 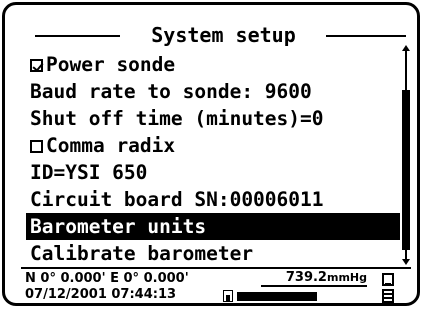 I want to click on menu-item-label: Shut off time (minutes)=0, so click(x=177, y=118).